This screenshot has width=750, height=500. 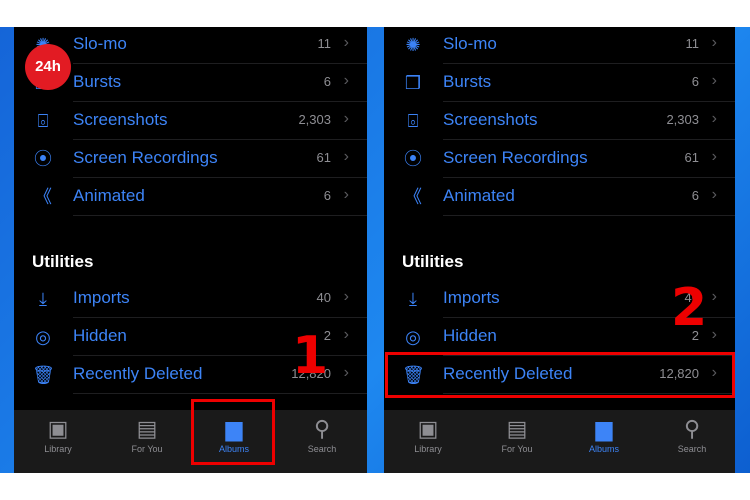 I want to click on album-label: Recently Deleted, so click(x=138, y=373).